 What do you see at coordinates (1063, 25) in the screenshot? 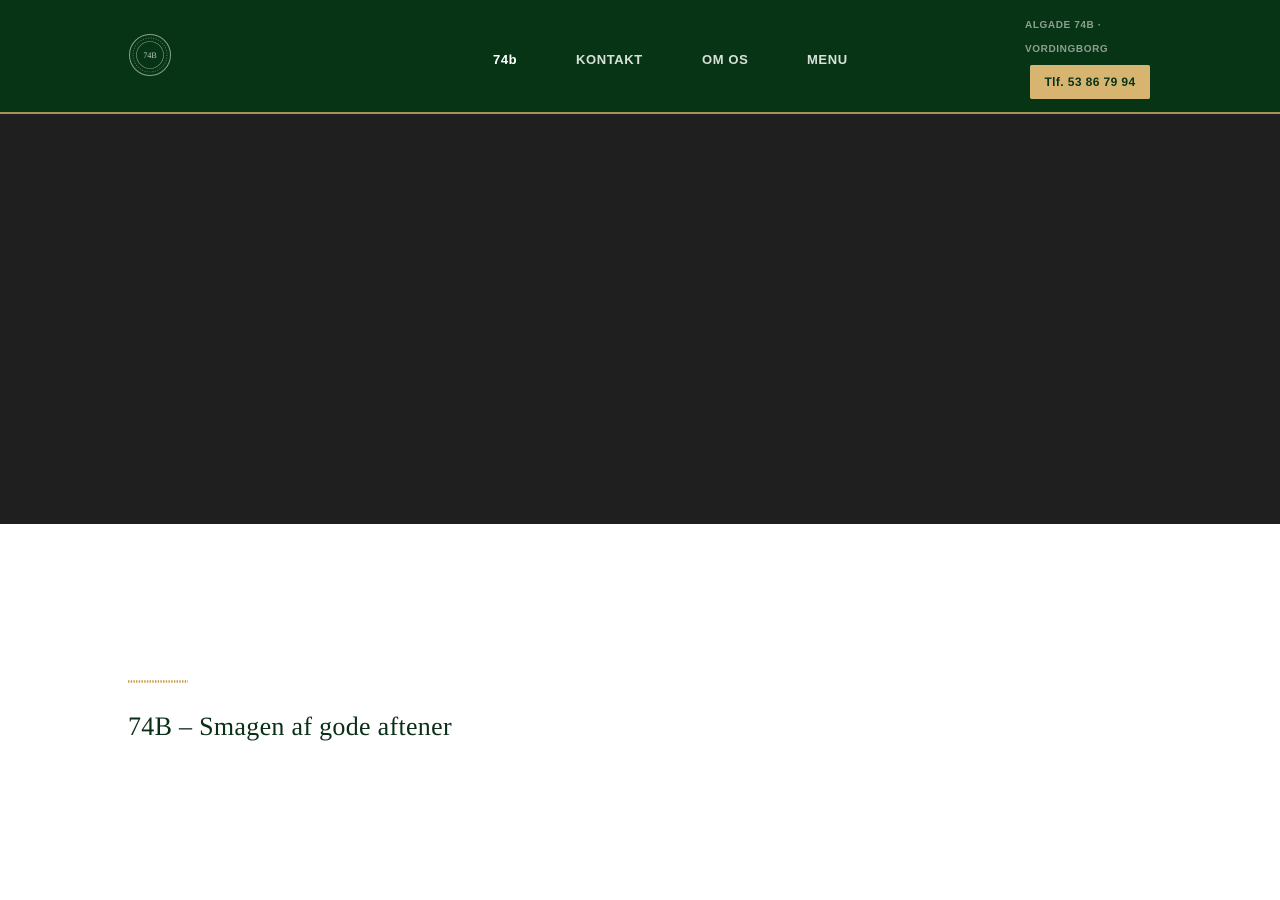
I see `address-street: ALGADE 74B ·` at bounding box center [1063, 25].